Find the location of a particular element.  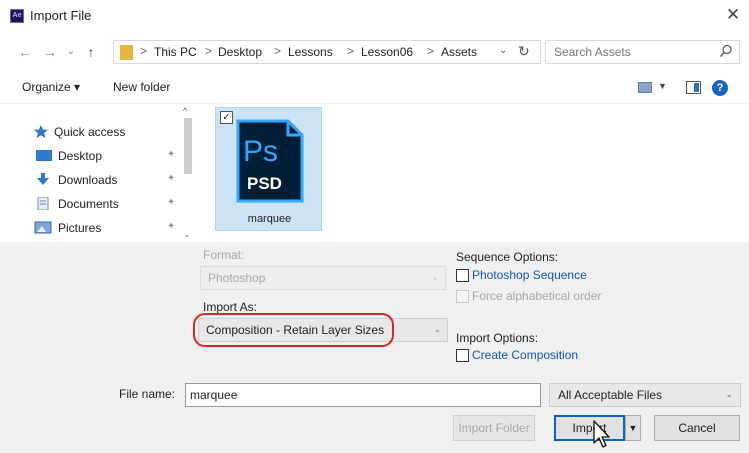

file-item-marquee: ✓ Ps PSD marquee is located at coordinates (268, 169).